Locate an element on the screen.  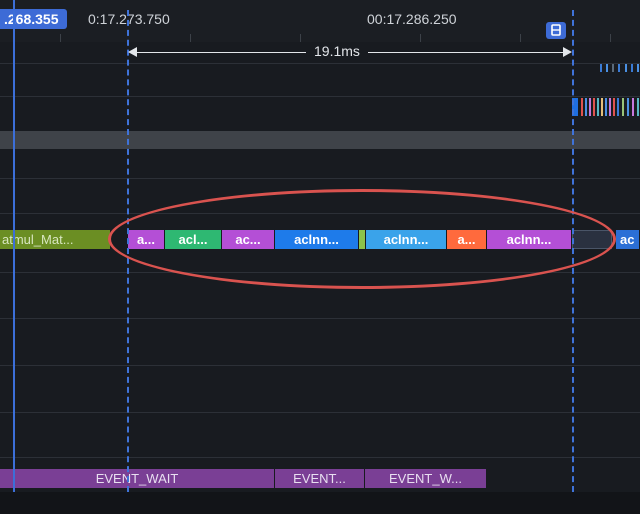
duration-label: 19.1ms is located at coordinates (337, 51).